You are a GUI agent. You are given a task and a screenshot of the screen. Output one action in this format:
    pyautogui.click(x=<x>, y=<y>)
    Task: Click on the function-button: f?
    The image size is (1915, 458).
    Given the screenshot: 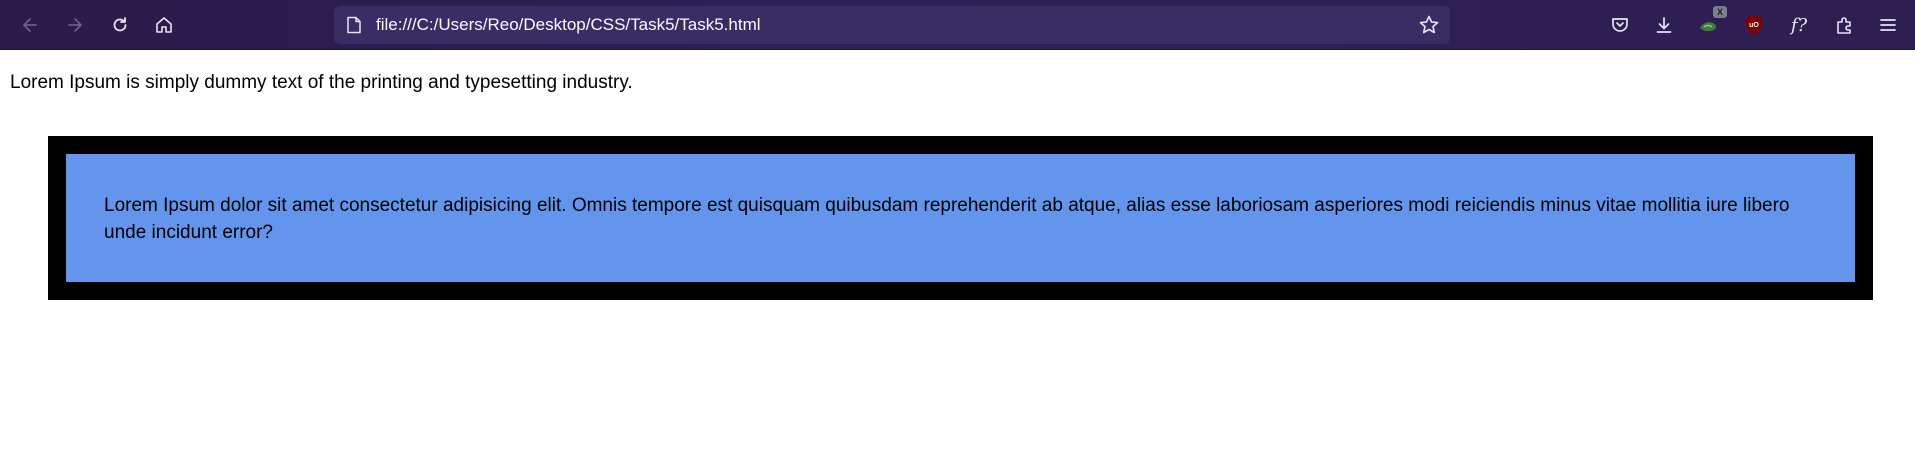 What is the action you would take?
    pyautogui.click(x=1799, y=25)
    